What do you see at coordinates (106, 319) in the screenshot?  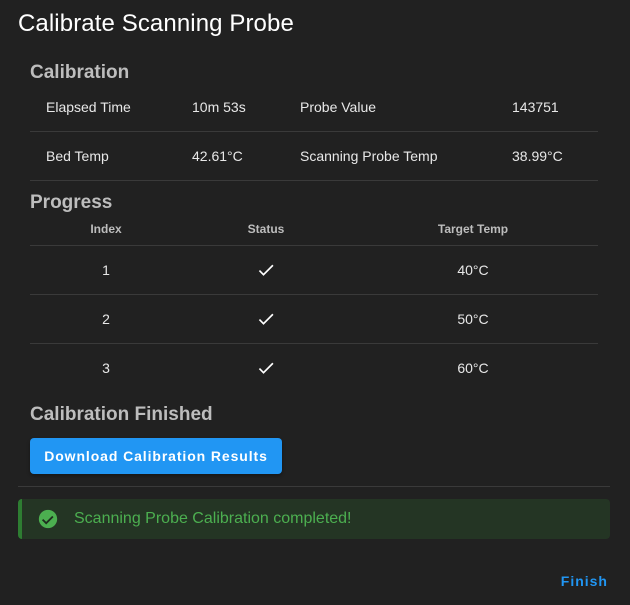 I see `row-index: 2` at bounding box center [106, 319].